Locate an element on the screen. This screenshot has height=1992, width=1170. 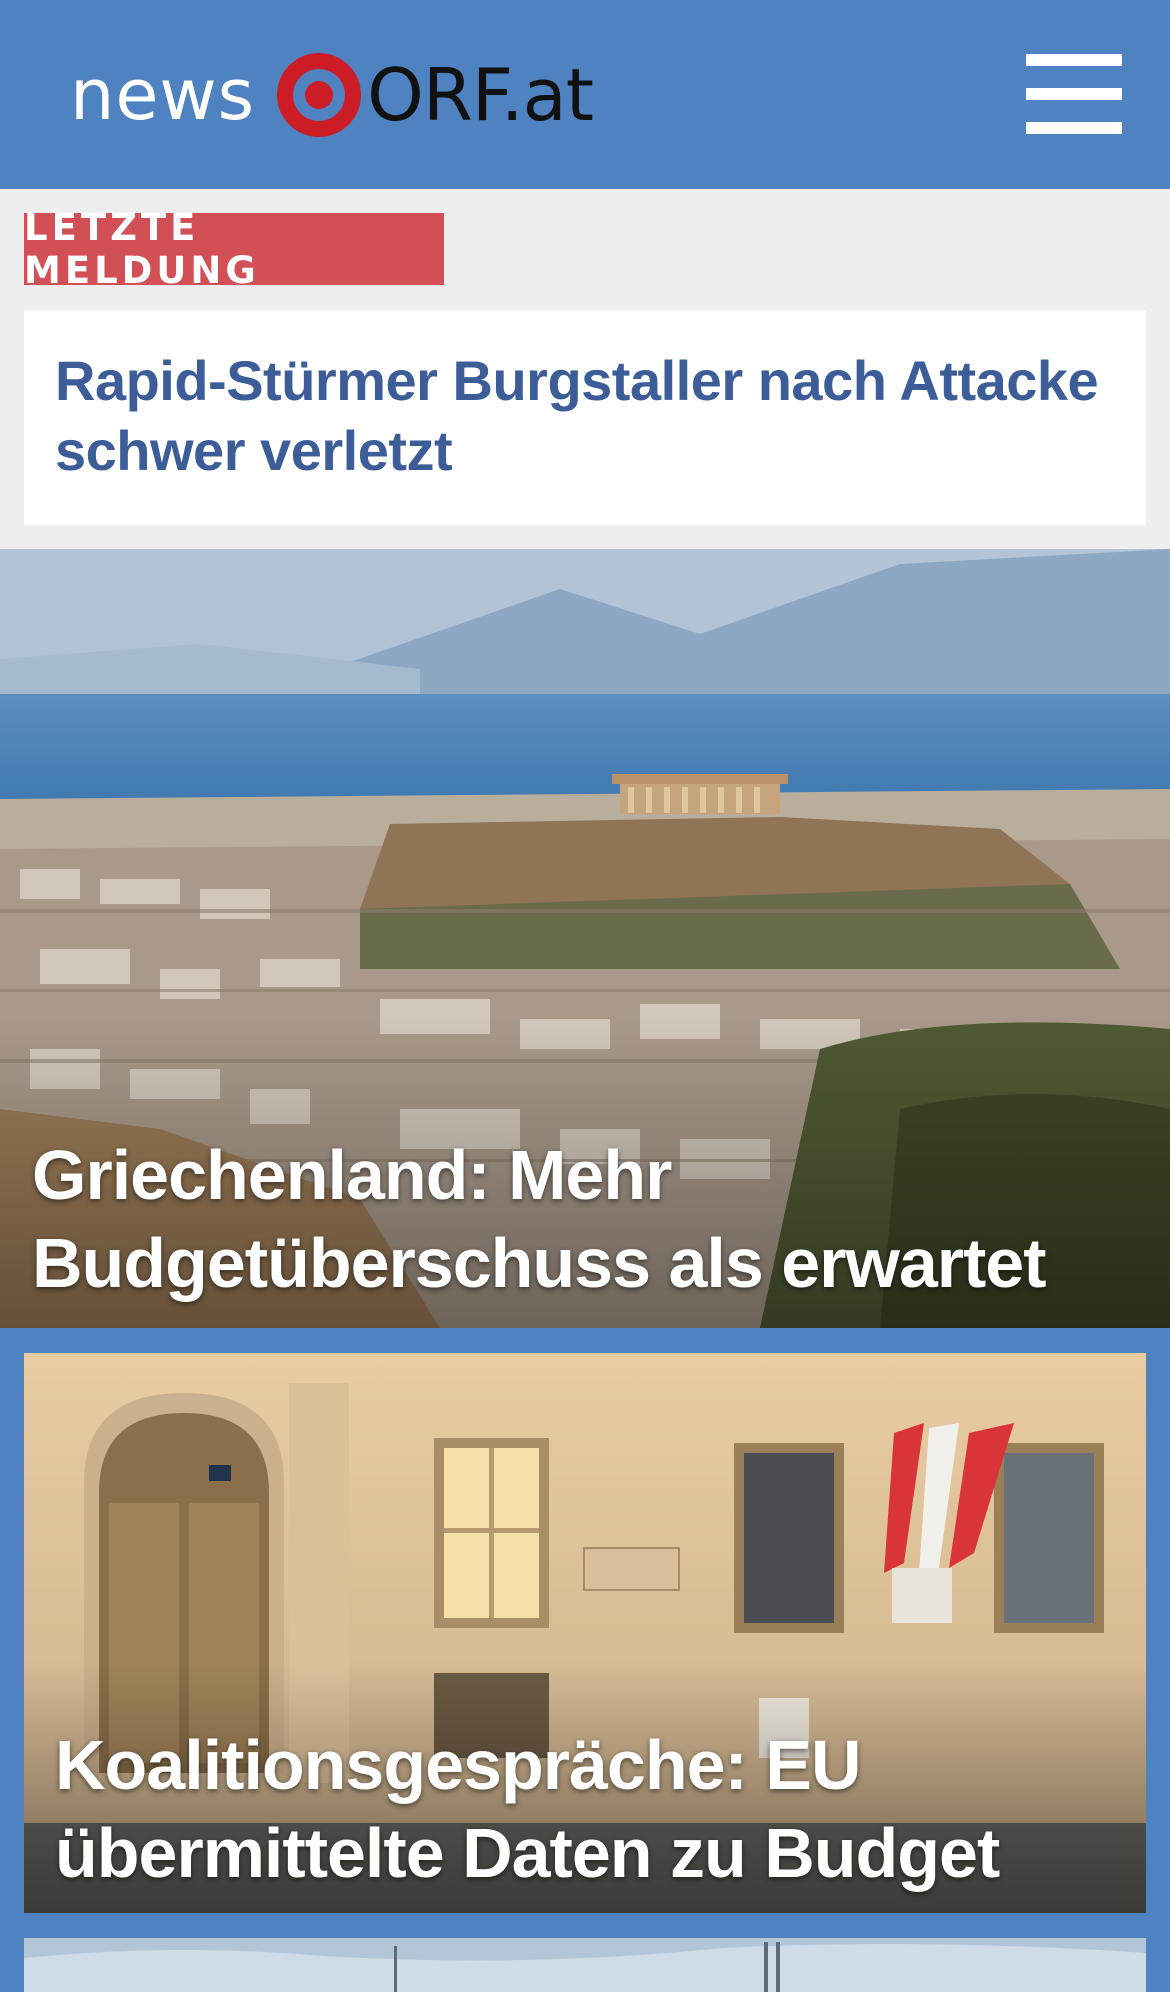
orf-news-logo: news ORF.at is located at coordinates (332, 95).